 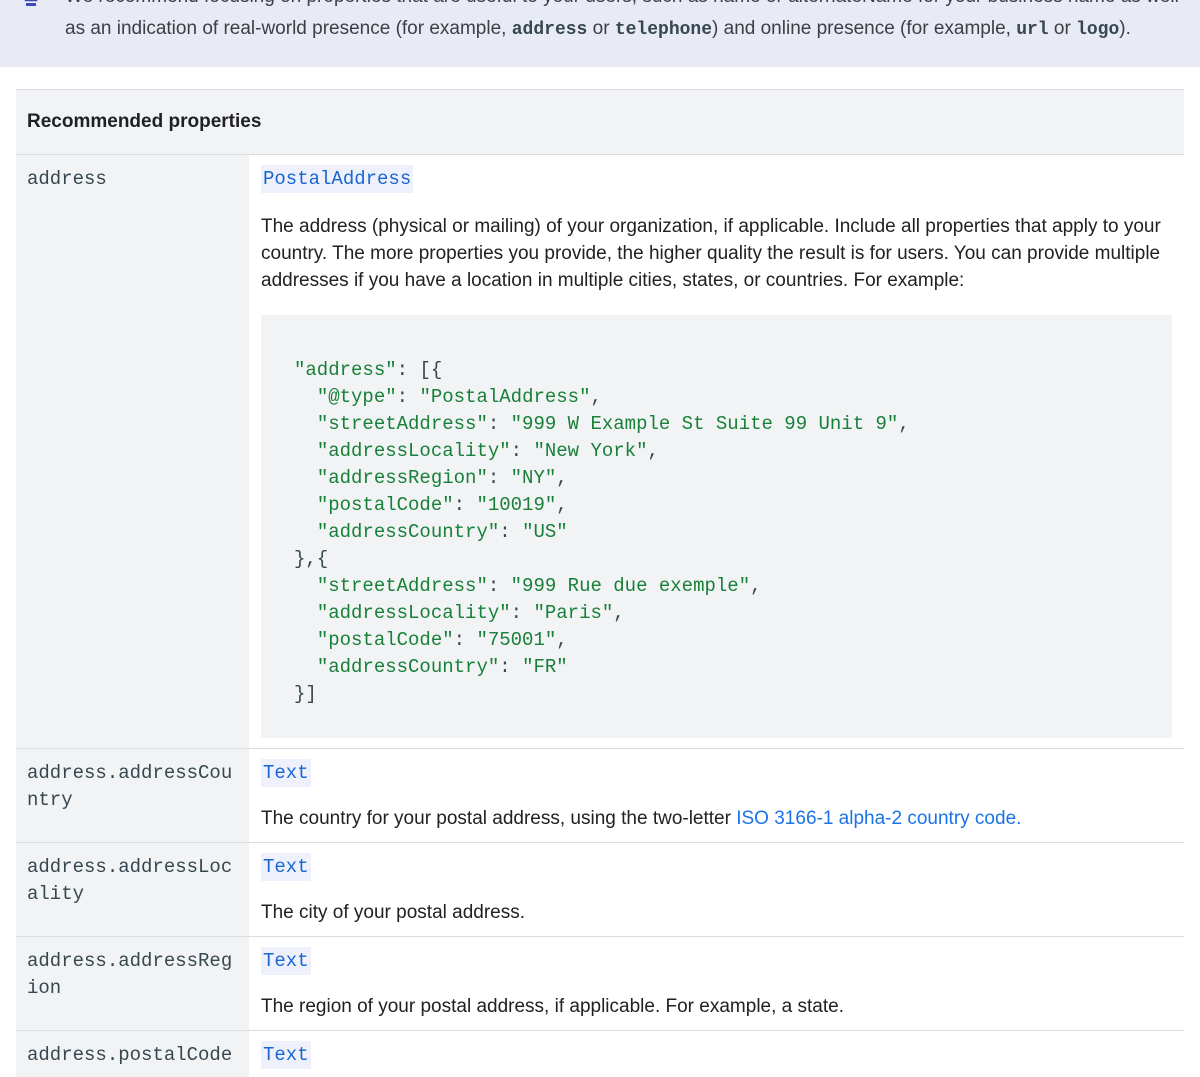 What do you see at coordinates (716, 889) in the screenshot?
I see `property-details: Text The city of your postal address.` at bounding box center [716, 889].